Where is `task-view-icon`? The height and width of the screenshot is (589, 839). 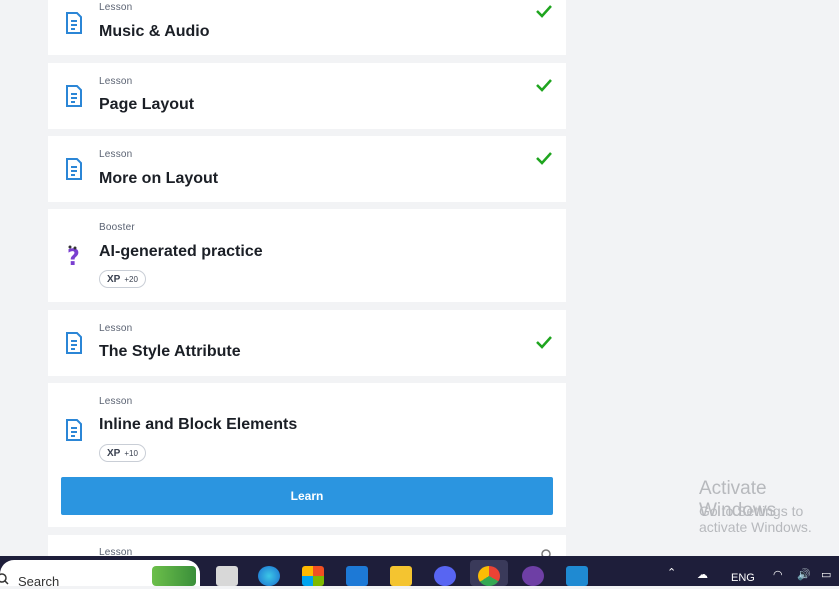 task-view-icon is located at coordinates (227, 576).